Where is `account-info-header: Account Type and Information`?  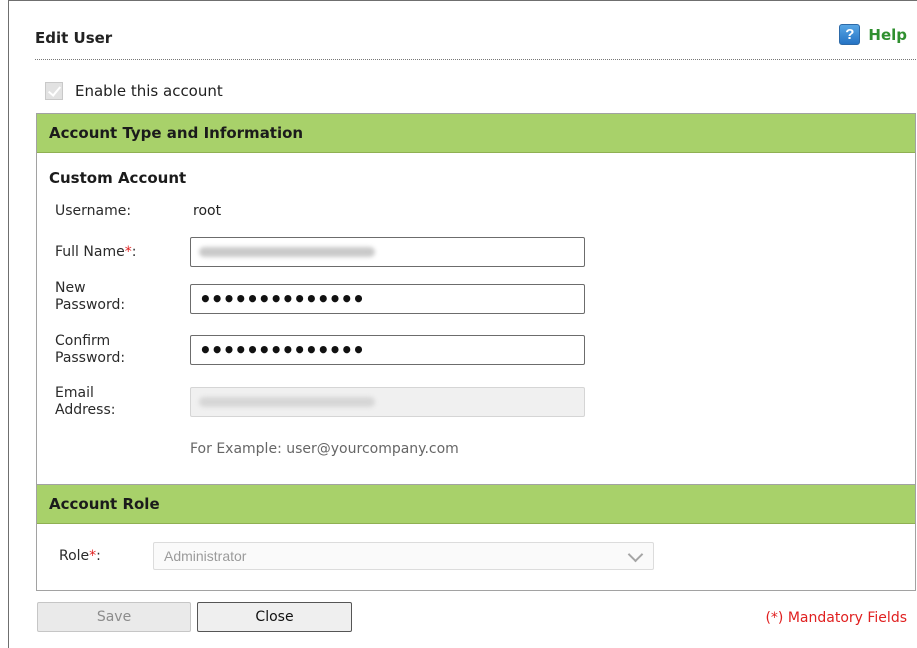
account-info-header: Account Type and Information is located at coordinates (476, 133).